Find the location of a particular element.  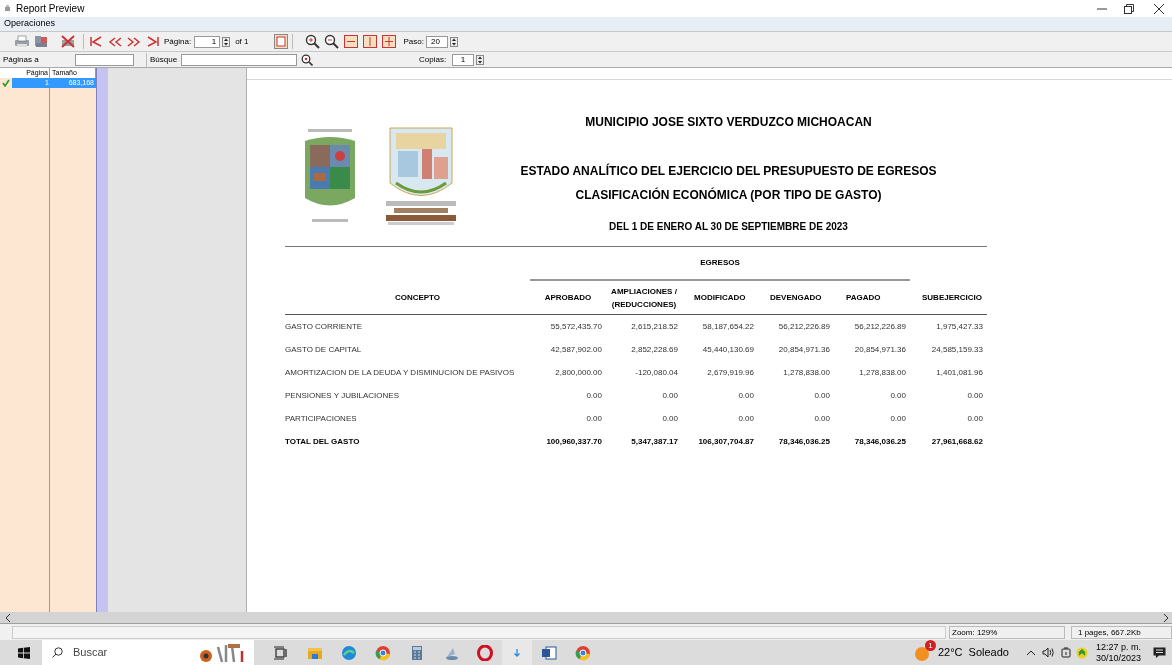

copies-label: Copias: is located at coordinates (433, 59).